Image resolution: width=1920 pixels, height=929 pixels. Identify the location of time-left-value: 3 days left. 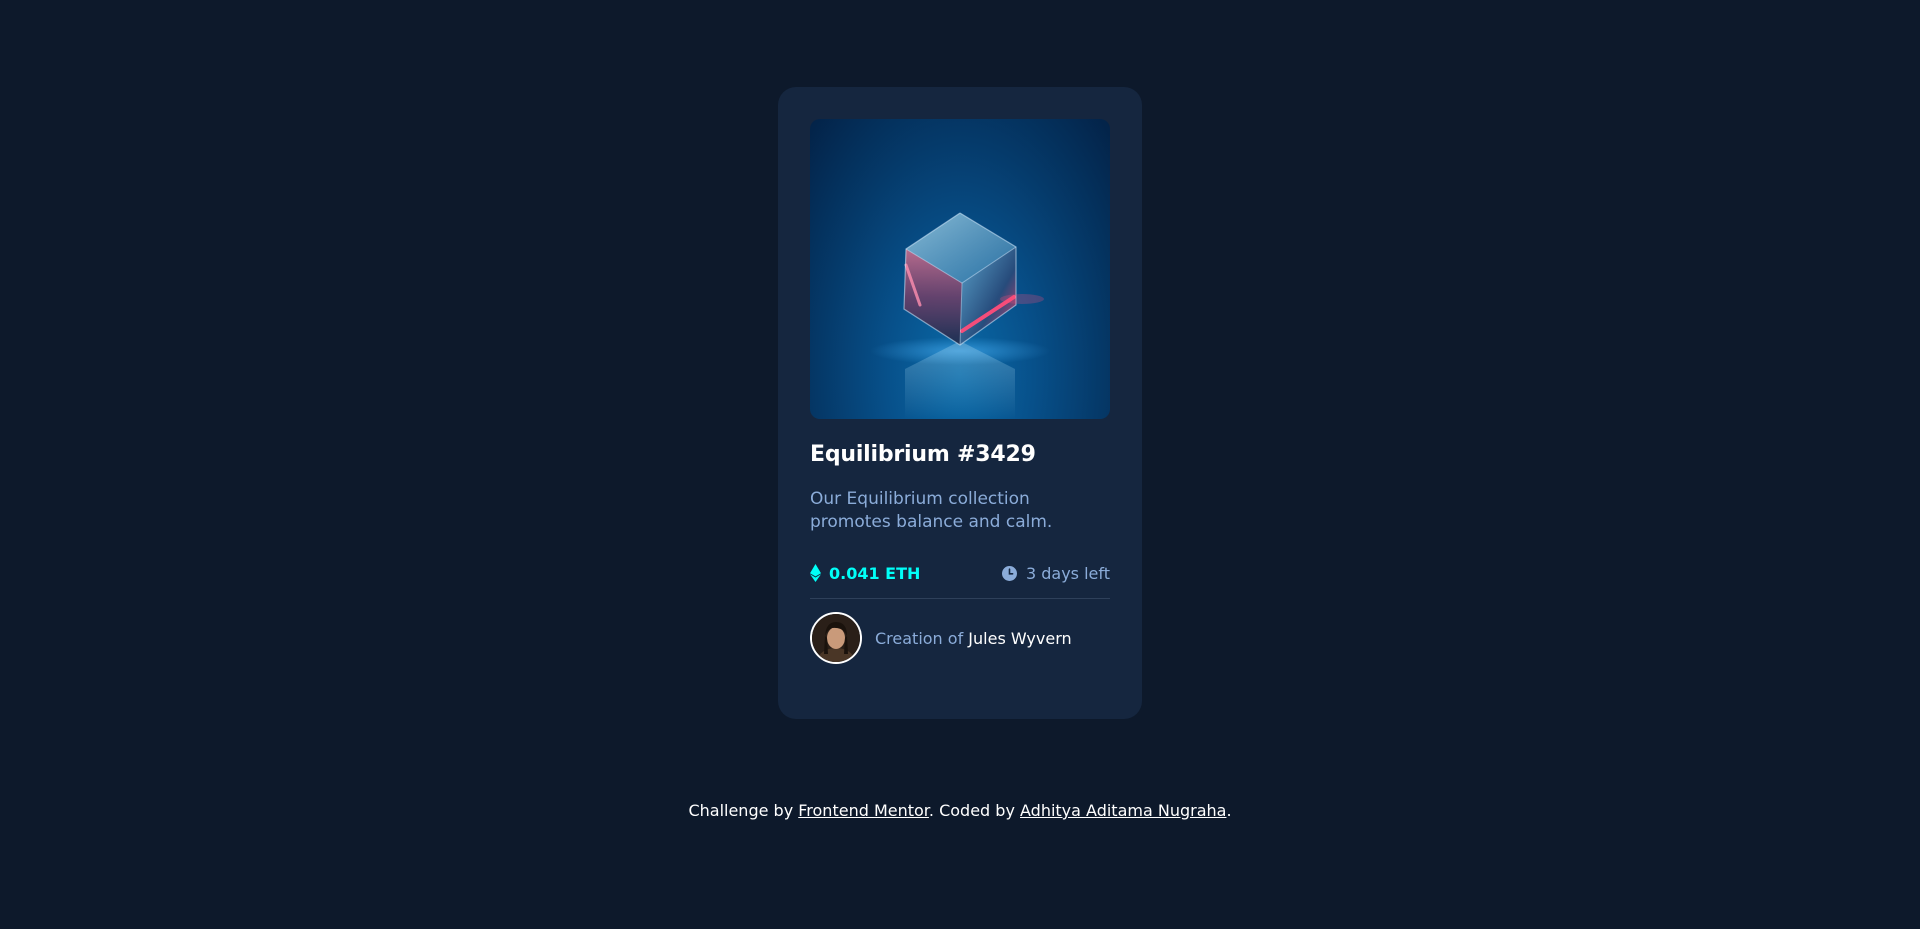
(1067, 573).